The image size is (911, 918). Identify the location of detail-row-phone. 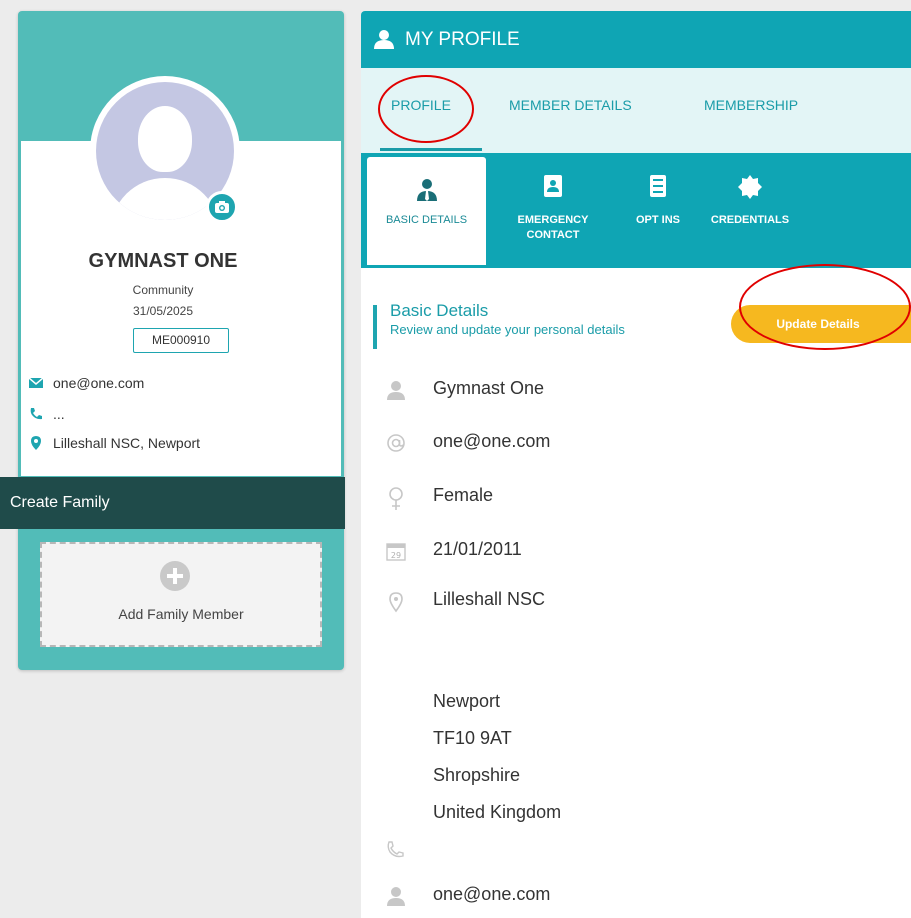
(636, 851).